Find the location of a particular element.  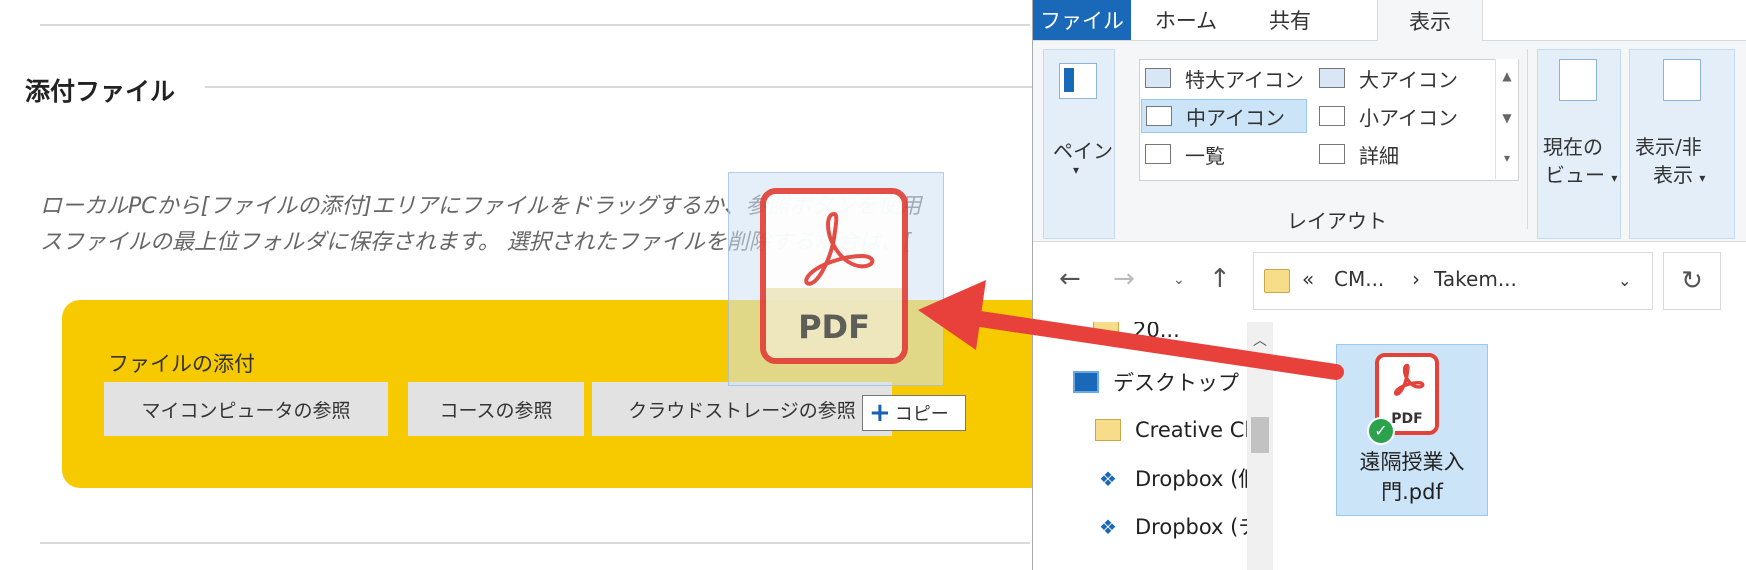

forward-arrow-icon: → is located at coordinates (1124, 279).